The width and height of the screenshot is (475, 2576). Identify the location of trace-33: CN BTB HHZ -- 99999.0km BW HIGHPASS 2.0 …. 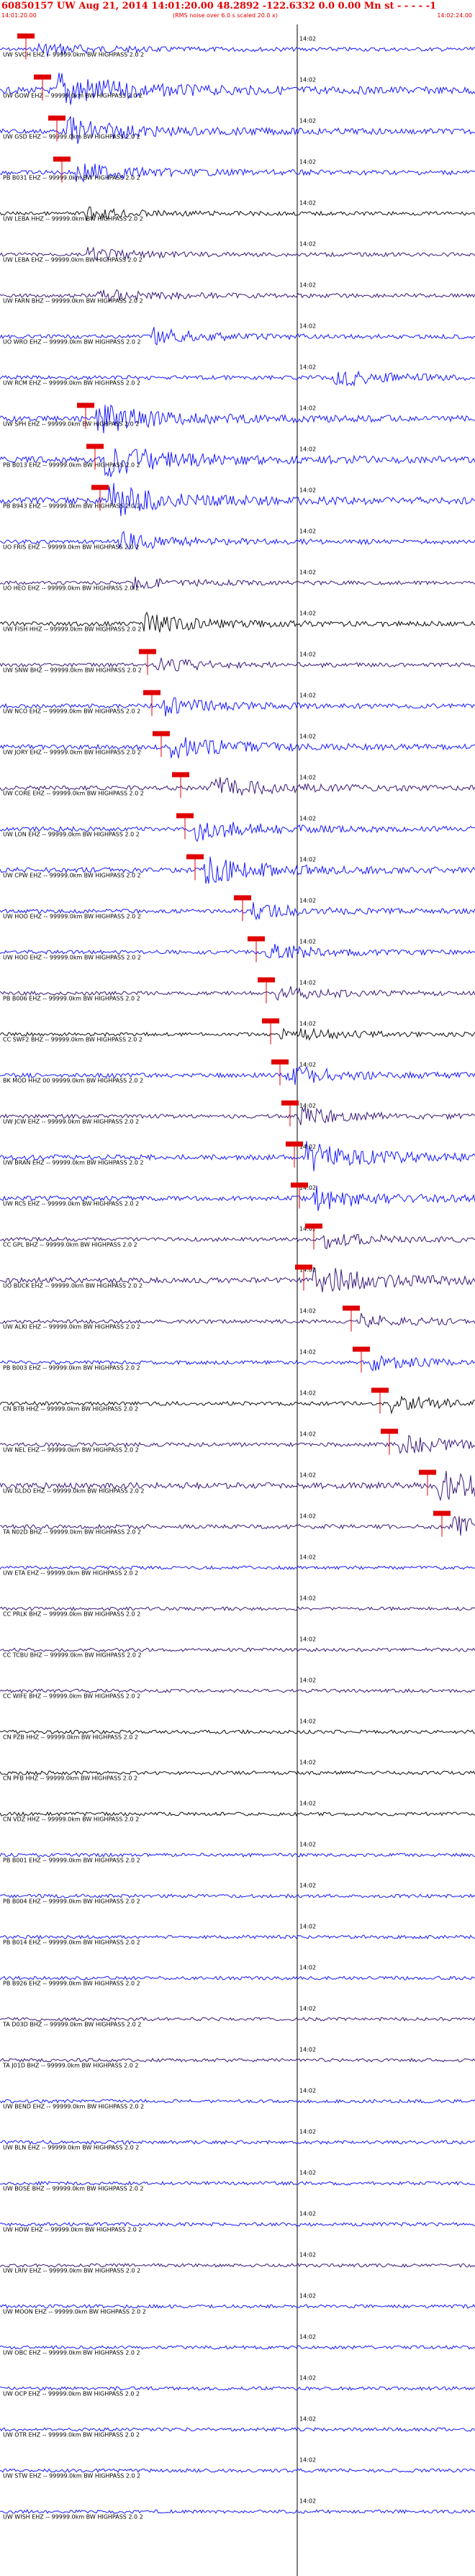
(237, 1401).